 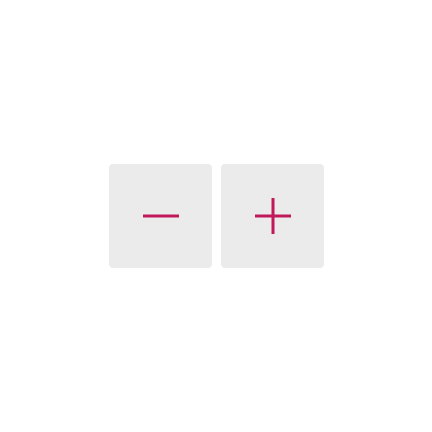 I want to click on zoom-in-button, so click(x=272, y=216).